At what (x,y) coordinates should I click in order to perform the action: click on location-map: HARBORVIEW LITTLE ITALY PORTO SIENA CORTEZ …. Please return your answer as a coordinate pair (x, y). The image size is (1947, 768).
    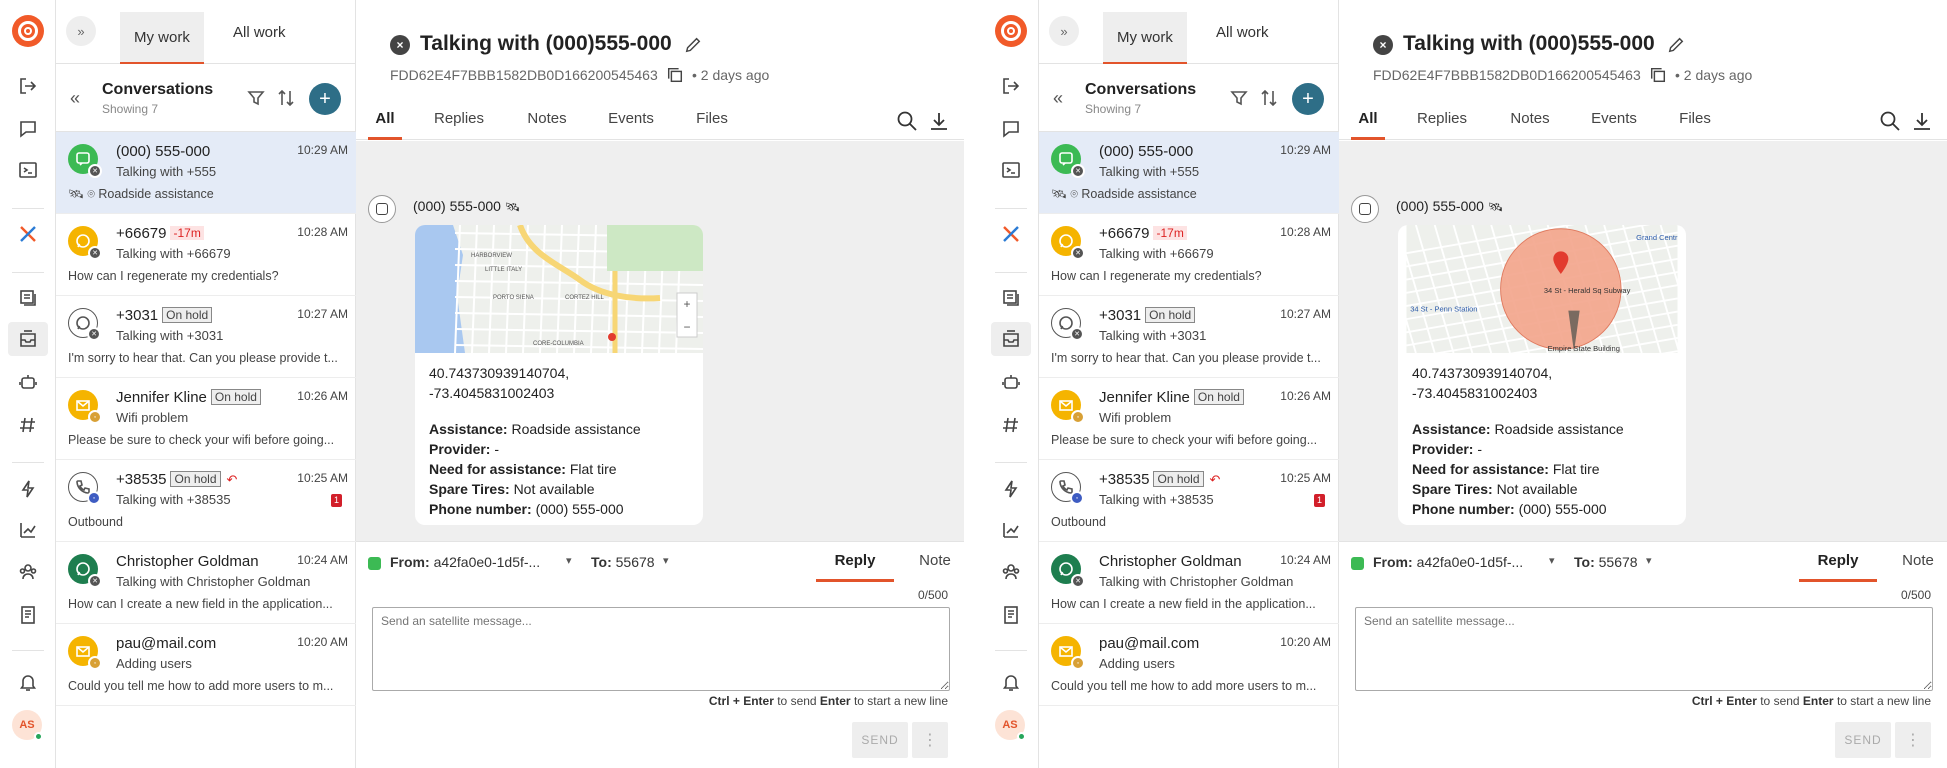
    Looking at the image, I should click on (559, 289).